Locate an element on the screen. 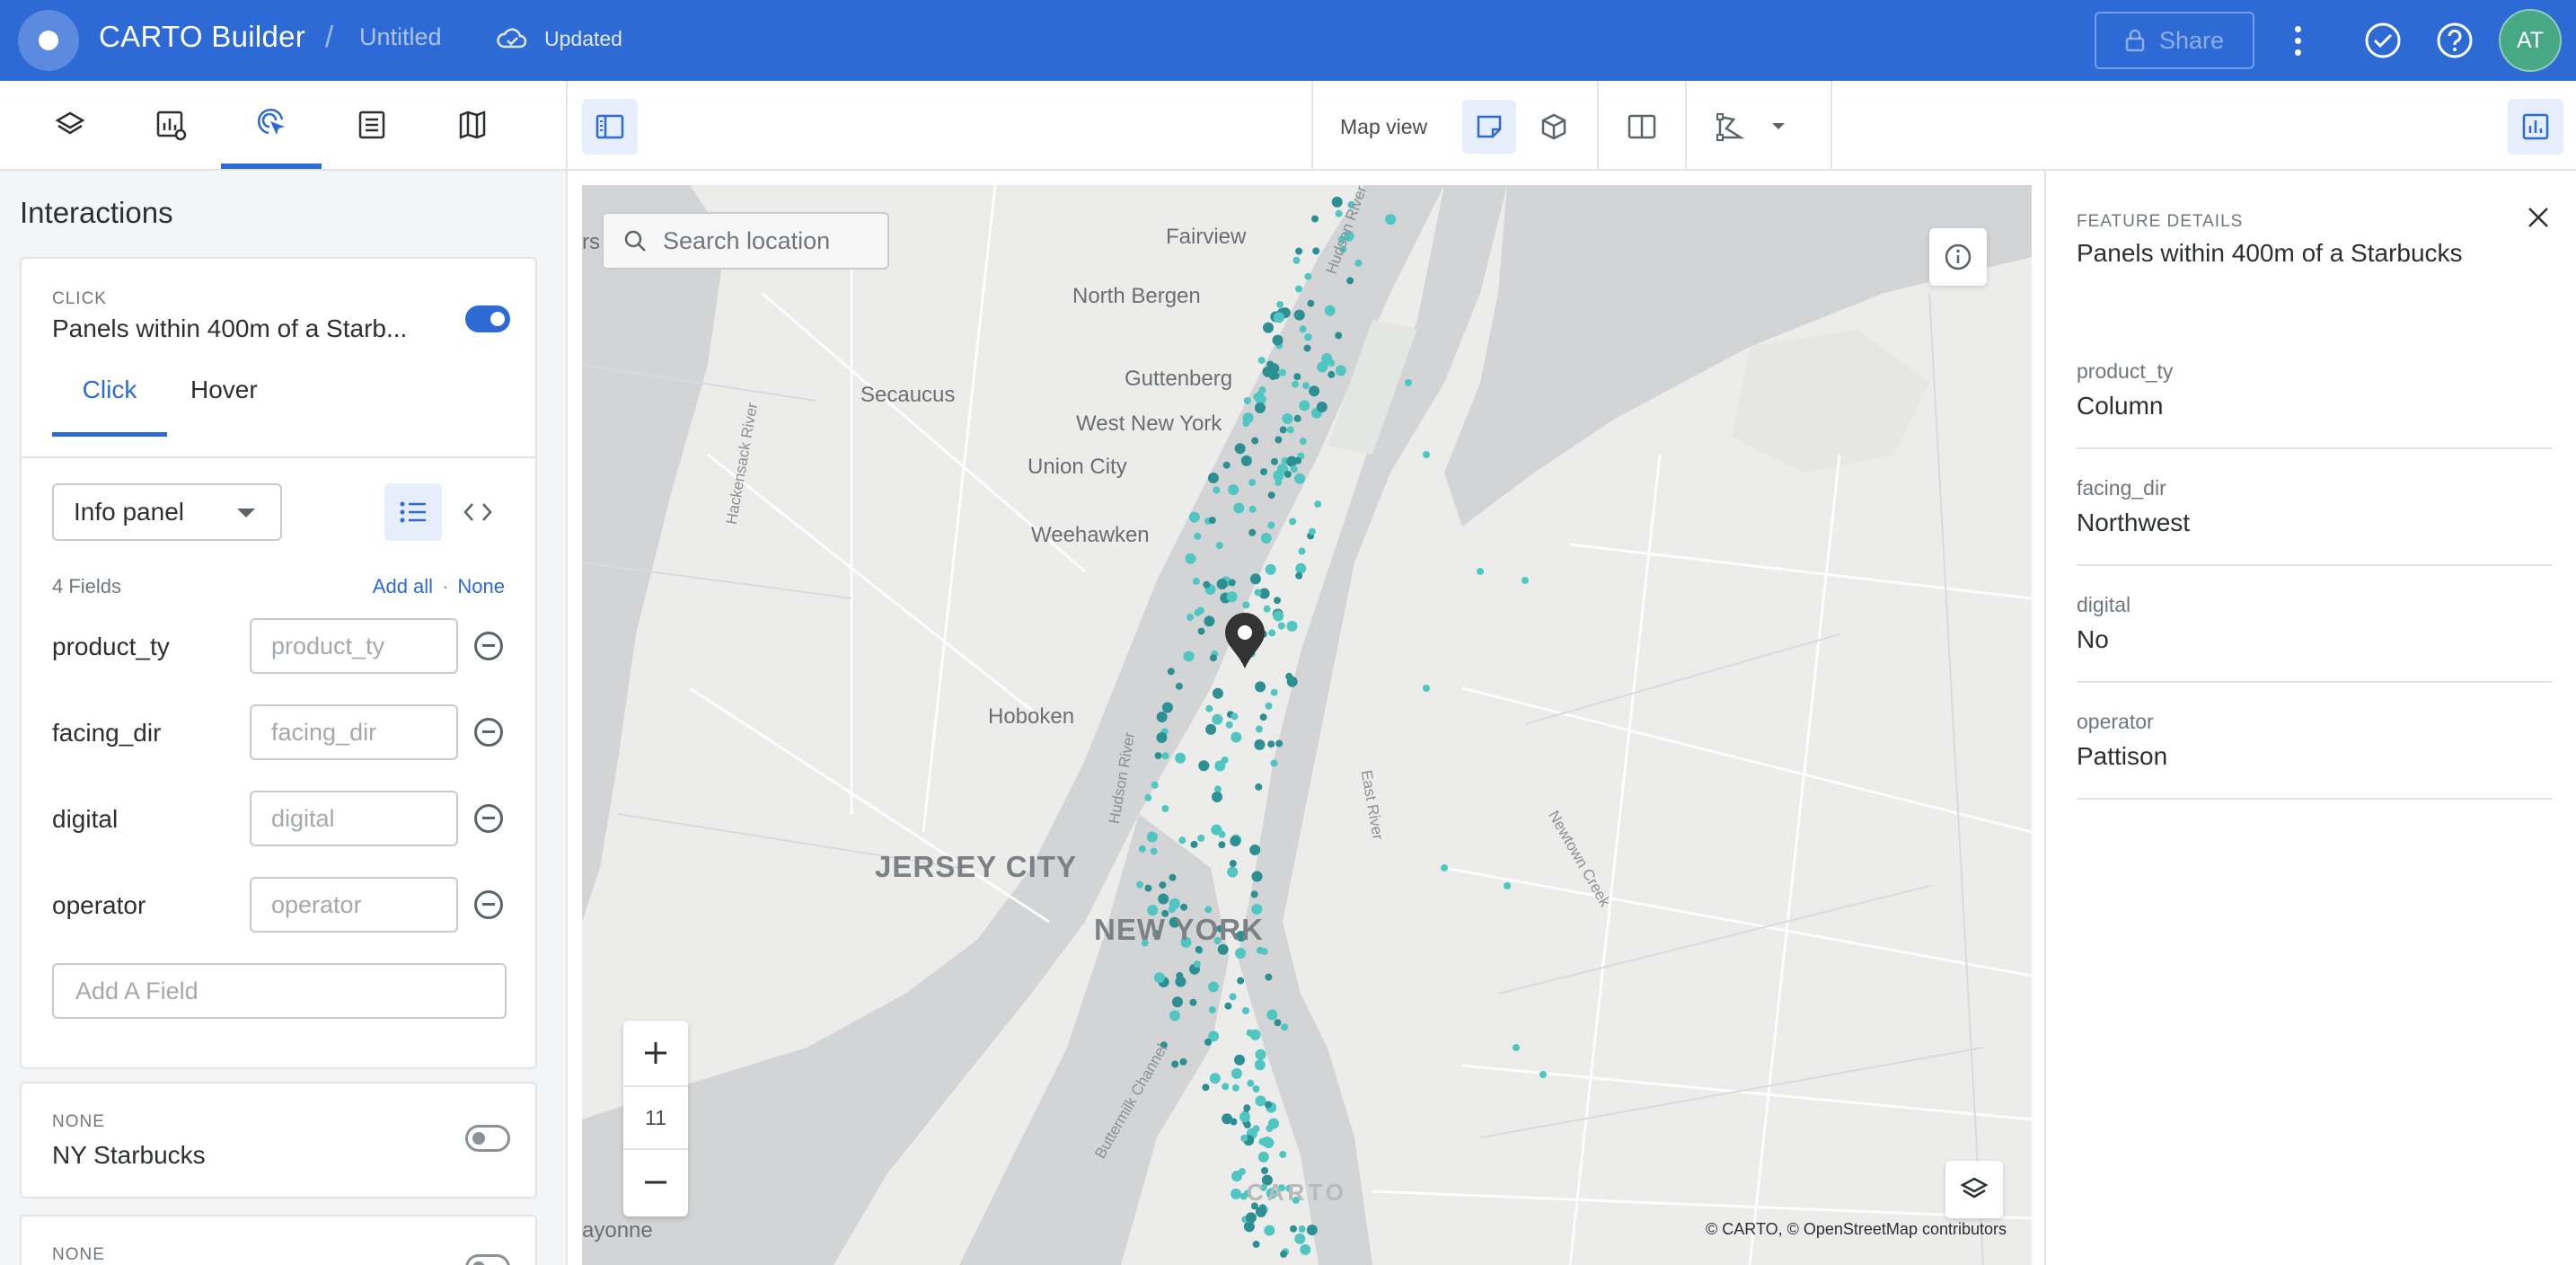 Image resolution: width=2576 pixels, height=1265 pixels. field-alias-input: operator is located at coordinates (354, 905).